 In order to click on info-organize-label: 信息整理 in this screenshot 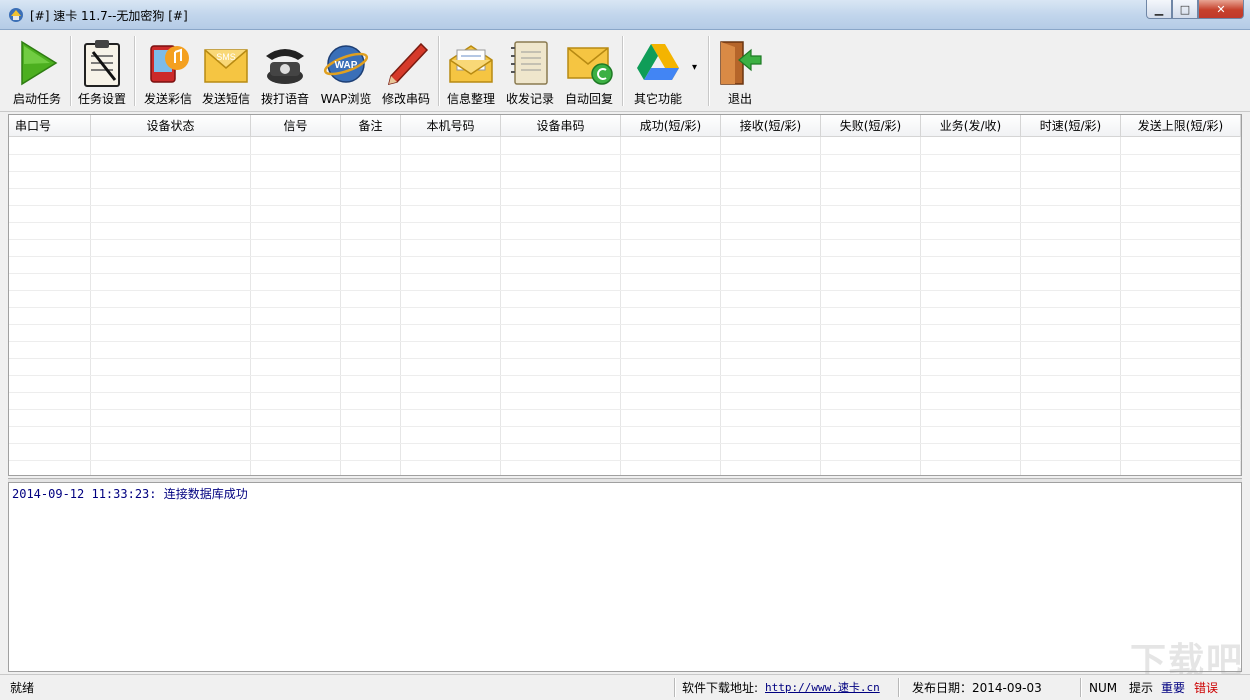, I will do `click(470, 99)`.